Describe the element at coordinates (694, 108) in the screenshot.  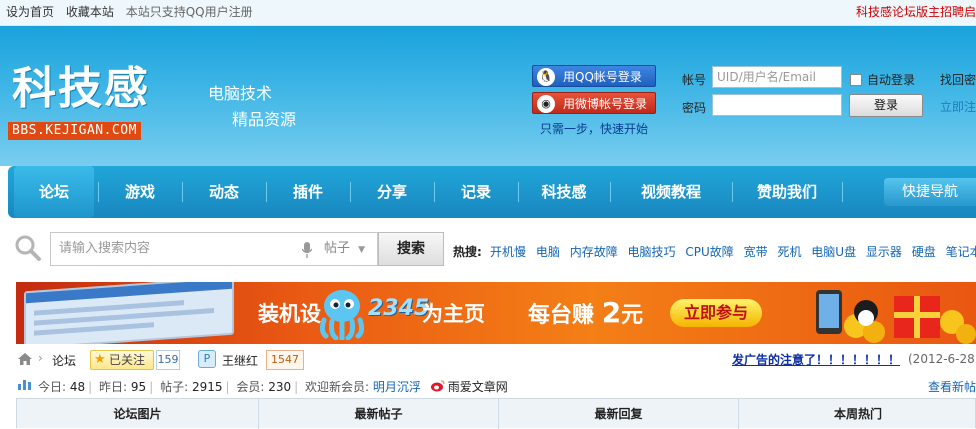
I see `password-label: 密码` at that location.